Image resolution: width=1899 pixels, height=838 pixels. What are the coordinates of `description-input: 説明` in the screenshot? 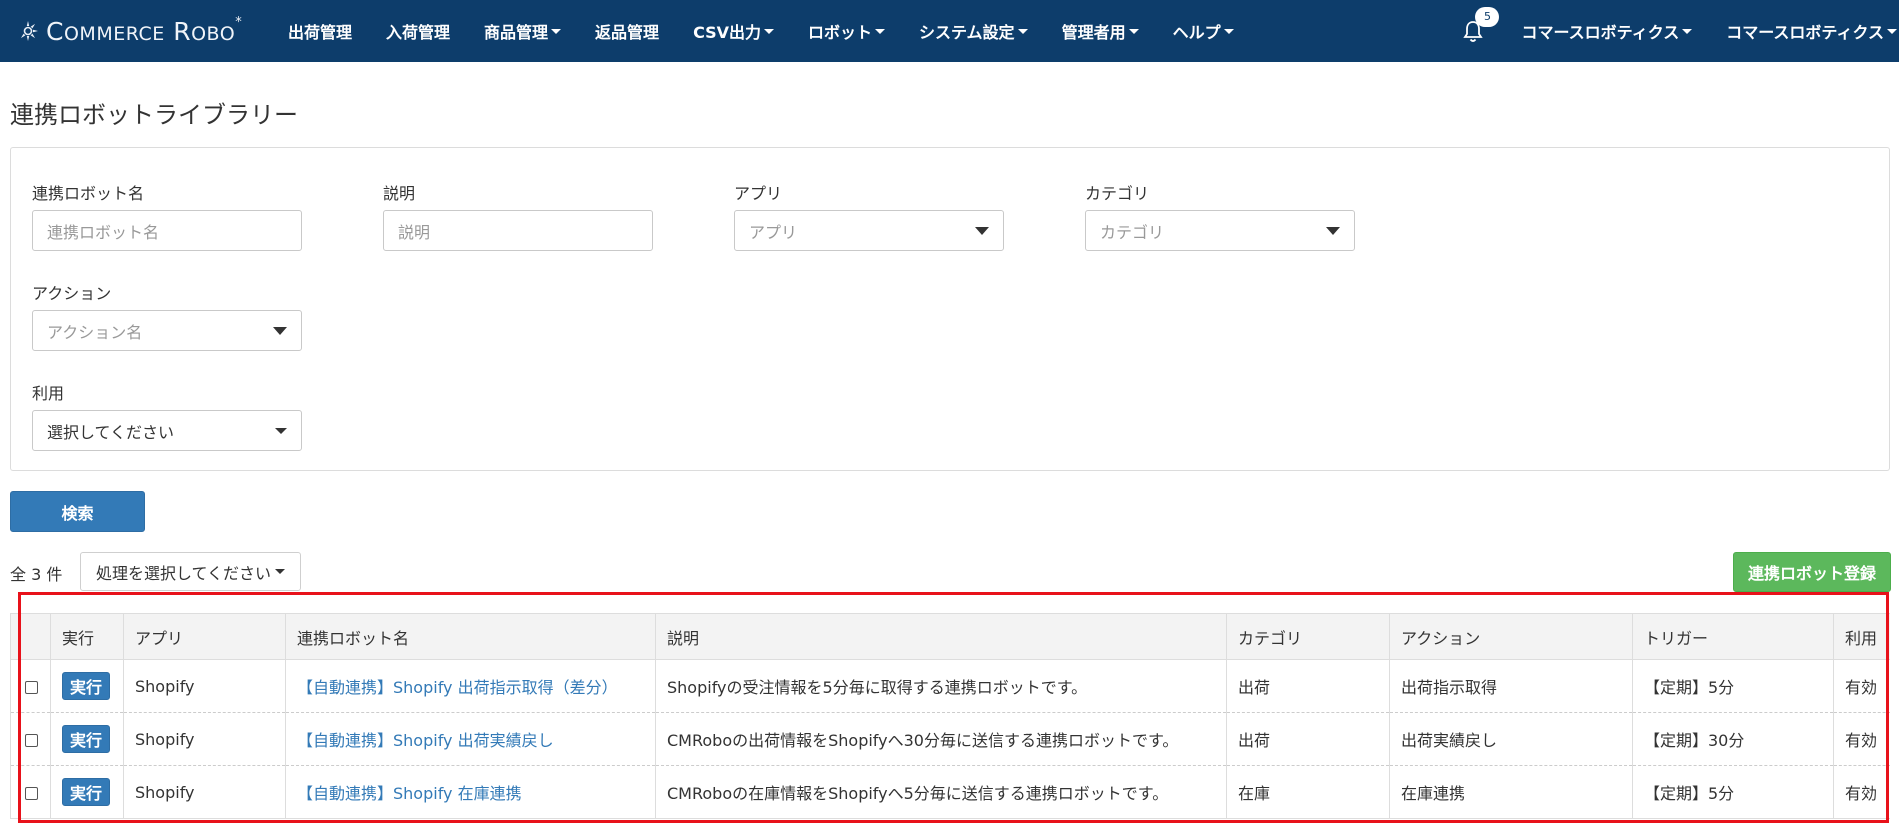 It's located at (518, 230).